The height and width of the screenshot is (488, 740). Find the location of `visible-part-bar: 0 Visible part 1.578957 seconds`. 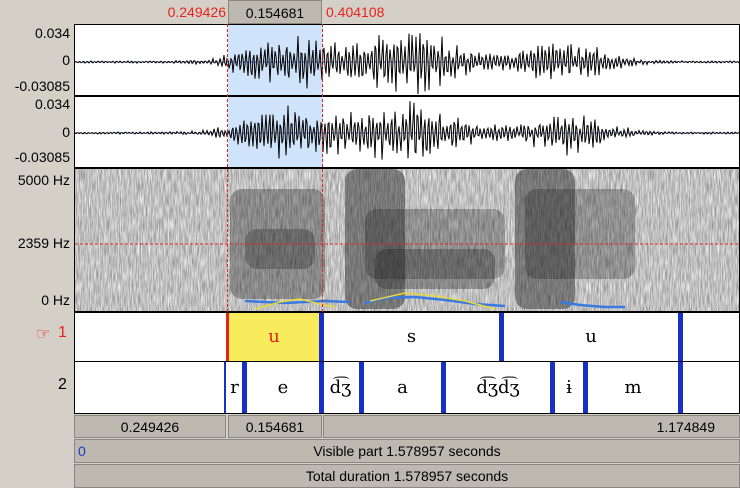

visible-part-bar: 0 Visible part 1.578957 seconds is located at coordinates (407, 451).